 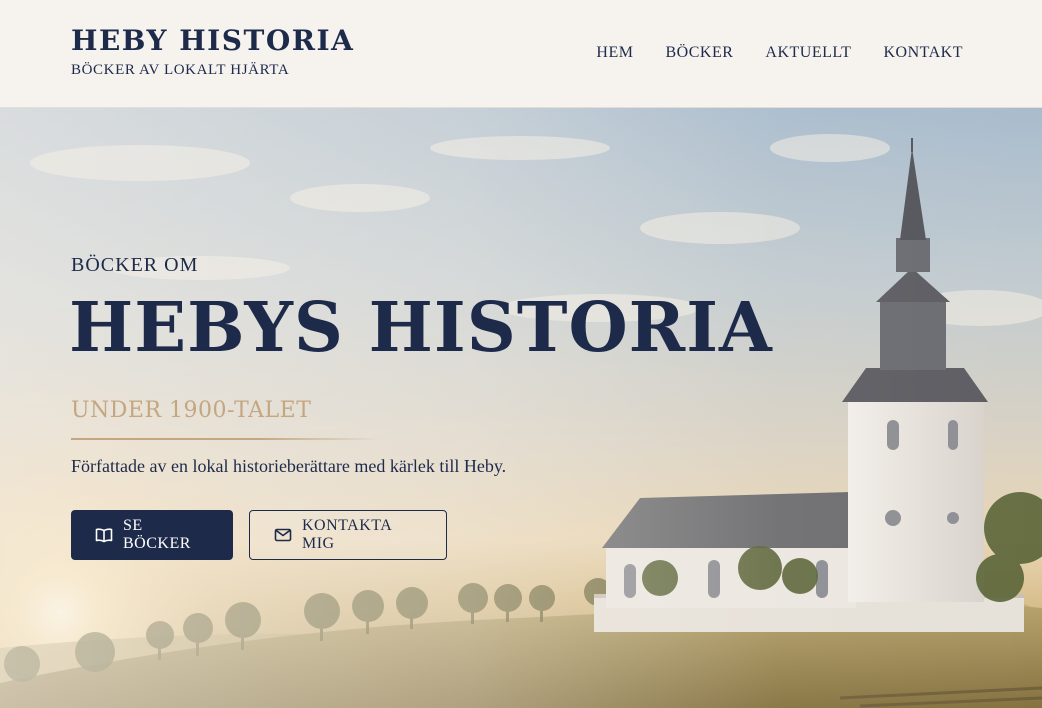 What do you see at coordinates (212, 41) in the screenshot?
I see `brand-title: HEBY HISTORIA` at bounding box center [212, 41].